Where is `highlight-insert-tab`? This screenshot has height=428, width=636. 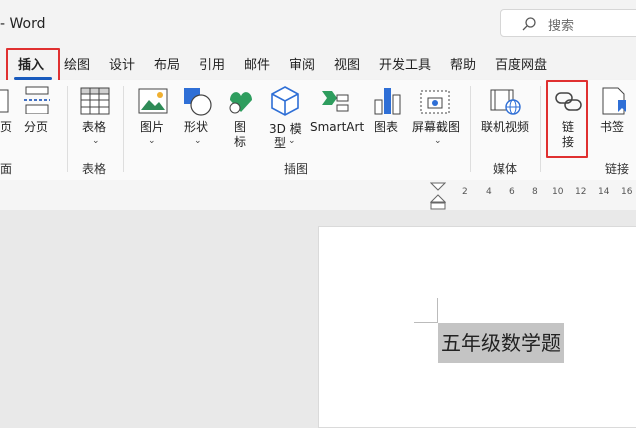 highlight-insert-tab is located at coordinates (33, 65).